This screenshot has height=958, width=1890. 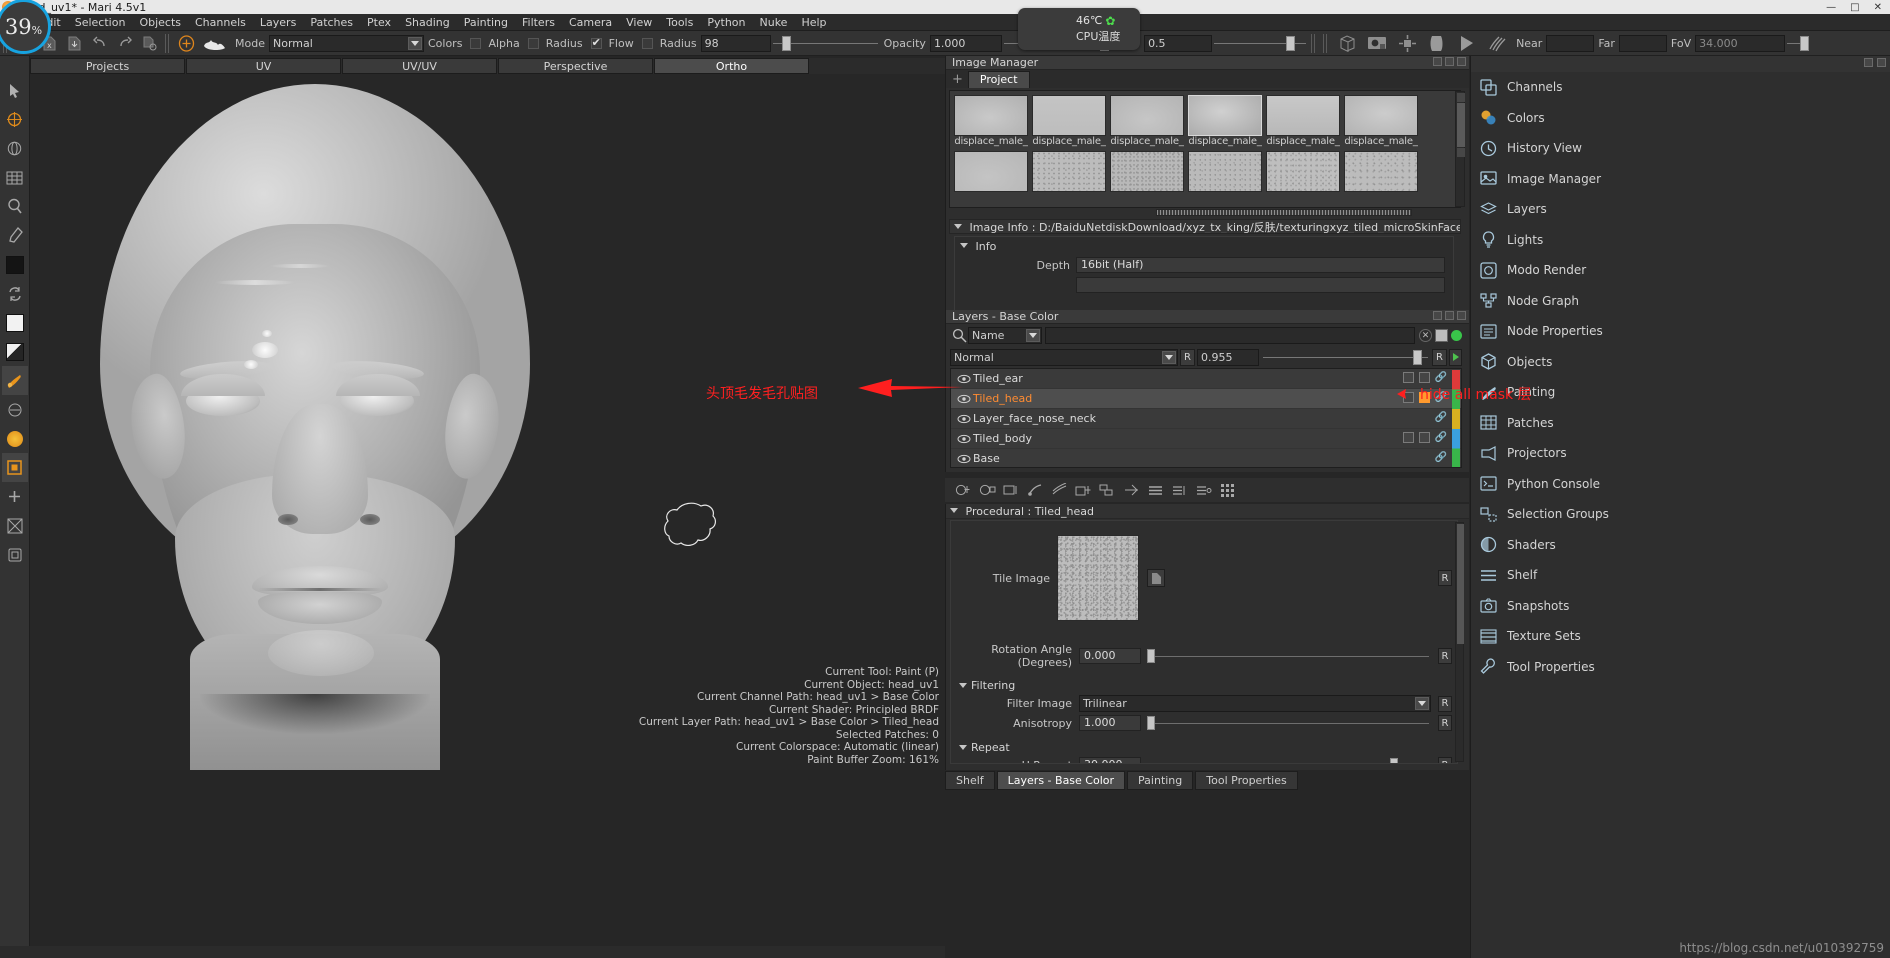 What do you see at coordinates (1155, 490) in the screenshot?
I see `layer-list-icon` at bounding box center [1155, 490].